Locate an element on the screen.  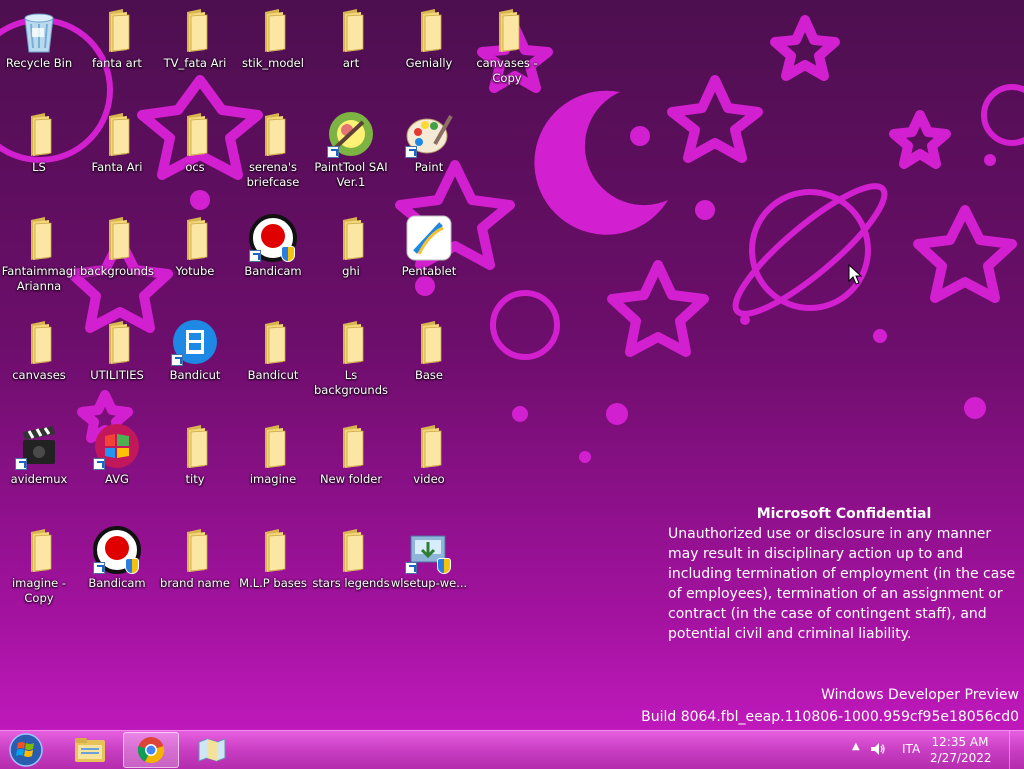
desktop-icon: brand name is located at coordinates (195, 570).